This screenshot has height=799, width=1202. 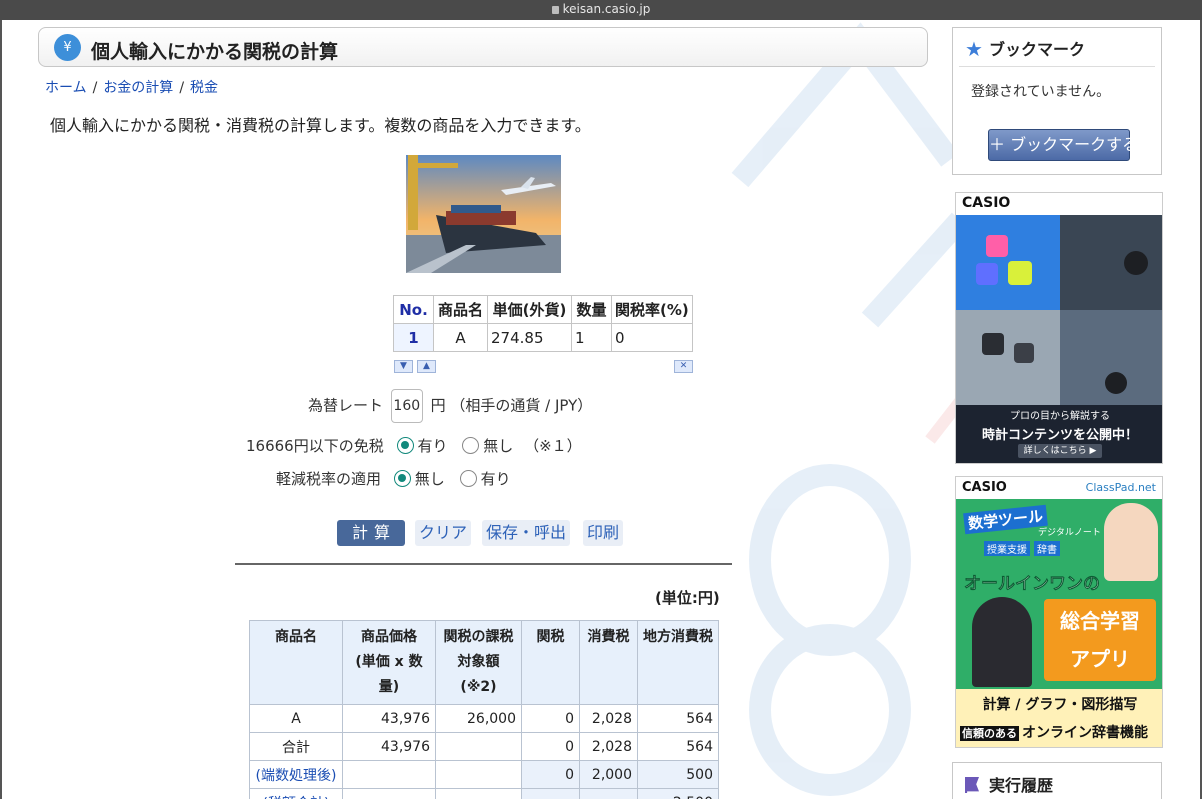 I want to click on bookmark-panel: ★ ブックマーク 登録されていません。 ＋ ブックマークする, so click(x=1057, y=101).